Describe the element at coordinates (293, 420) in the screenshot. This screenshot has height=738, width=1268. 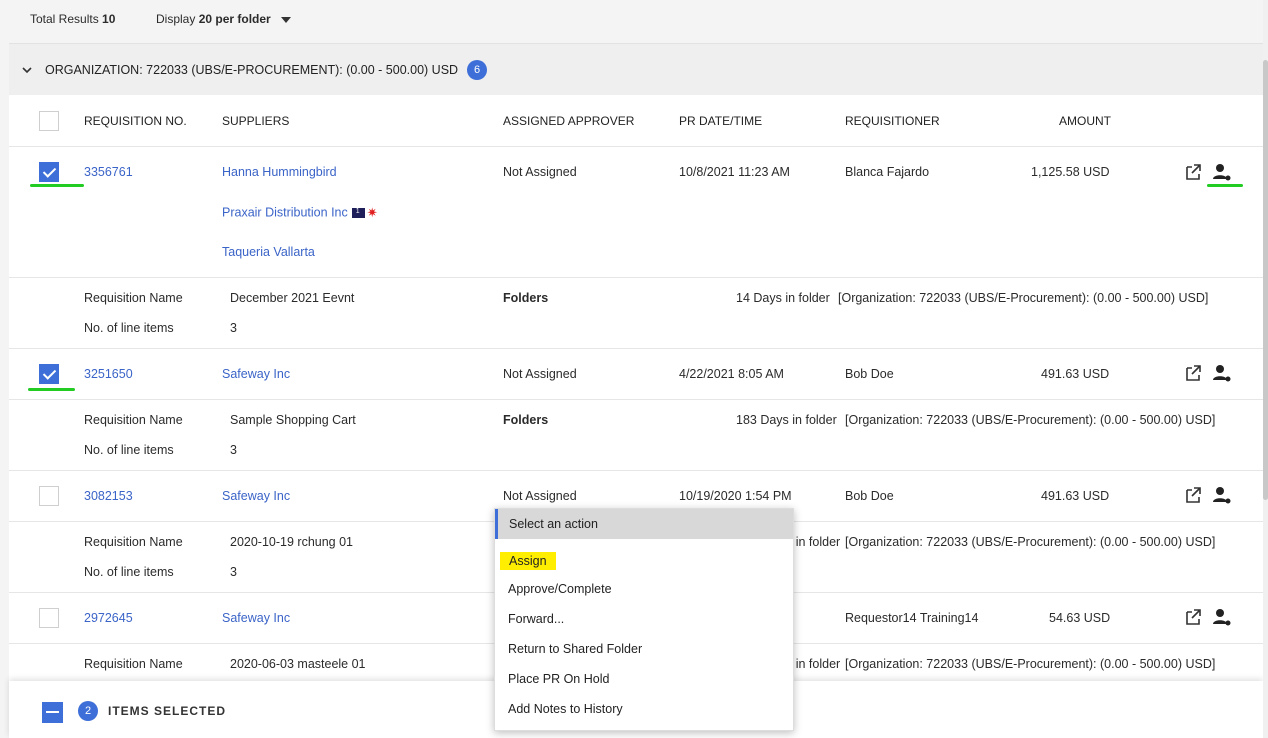
I see `requisition-name-value: Sample Shopping Cart` at that location.